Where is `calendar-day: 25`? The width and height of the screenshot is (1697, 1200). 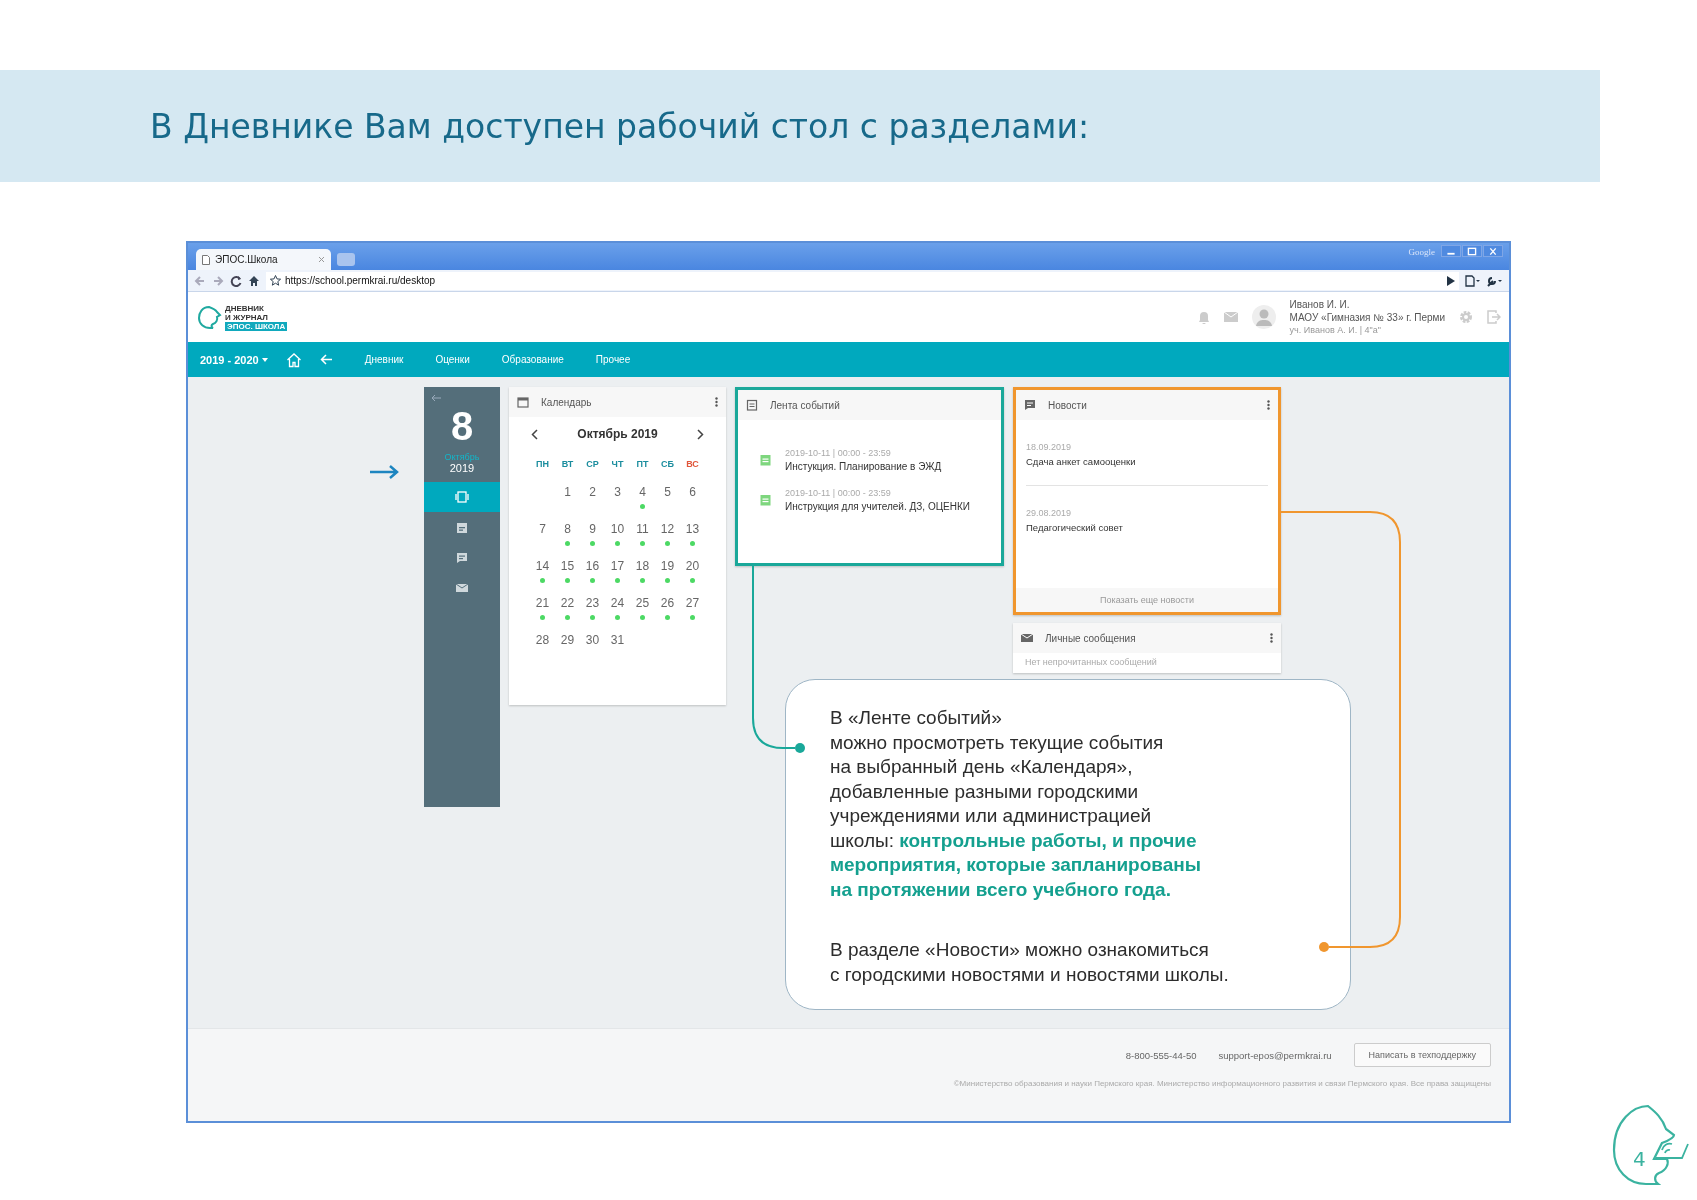
calendar-day: 25 is located at coordinates (642, 603).